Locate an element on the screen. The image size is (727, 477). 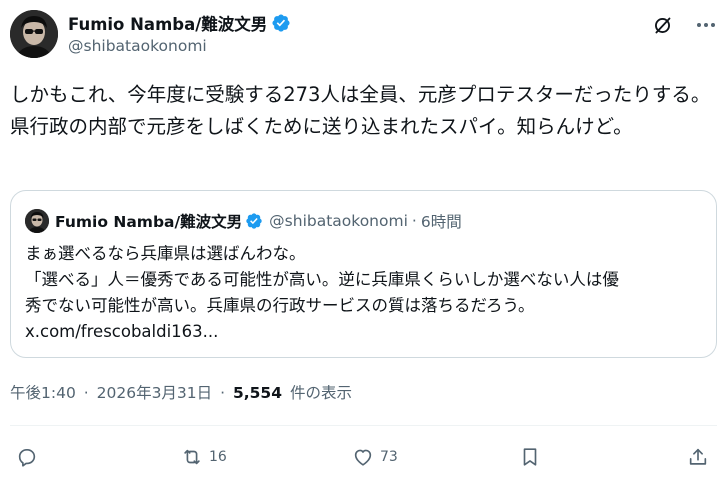
reply-button is located at coordinates (29, 457).